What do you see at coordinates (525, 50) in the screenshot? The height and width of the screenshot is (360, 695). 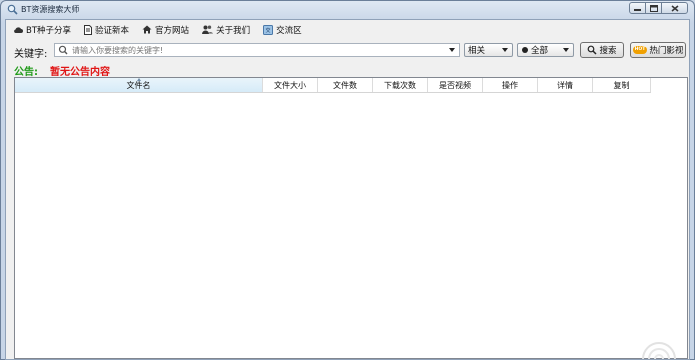 I see `dot-icon` at bounding box center [525, 50].